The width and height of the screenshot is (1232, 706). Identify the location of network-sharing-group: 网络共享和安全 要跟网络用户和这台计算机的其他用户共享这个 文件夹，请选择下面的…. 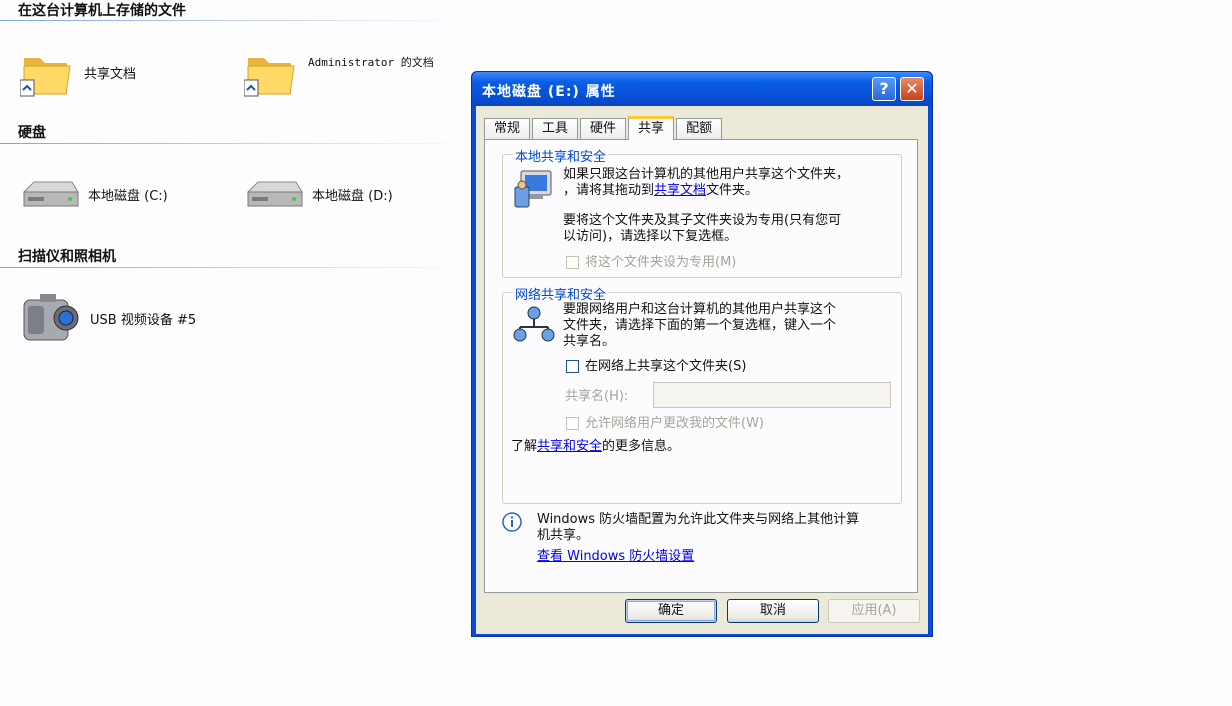
(702, 394).